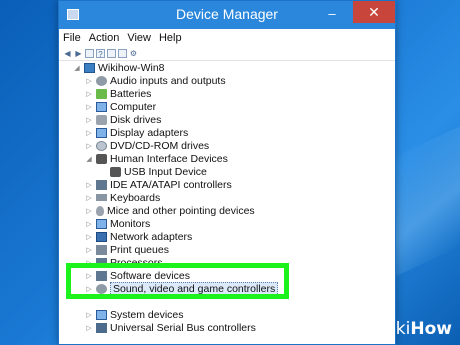  I want to click on tree-item-label: Print queues, so click(139, 249).